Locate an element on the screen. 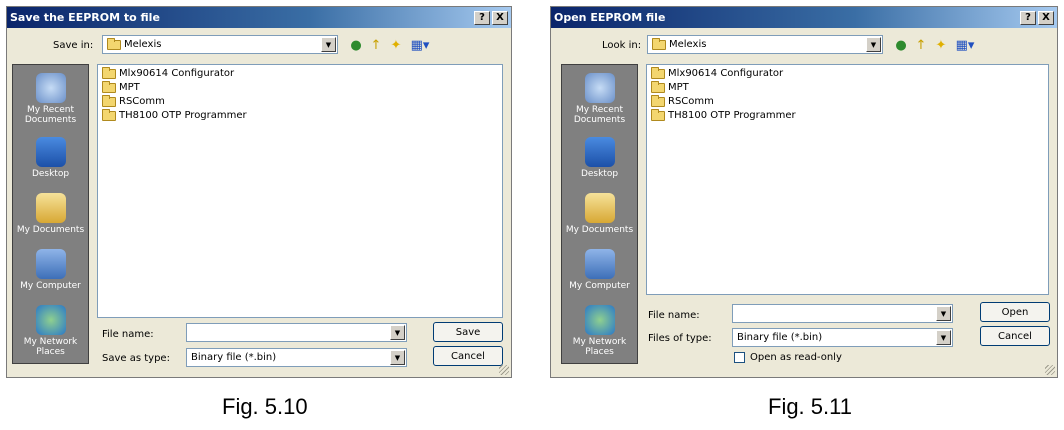 The width and height of the screenshot is (1064, 430). files-of-type-select: Binary file (*.bin) ▼ is located at coordinates (842, 337).